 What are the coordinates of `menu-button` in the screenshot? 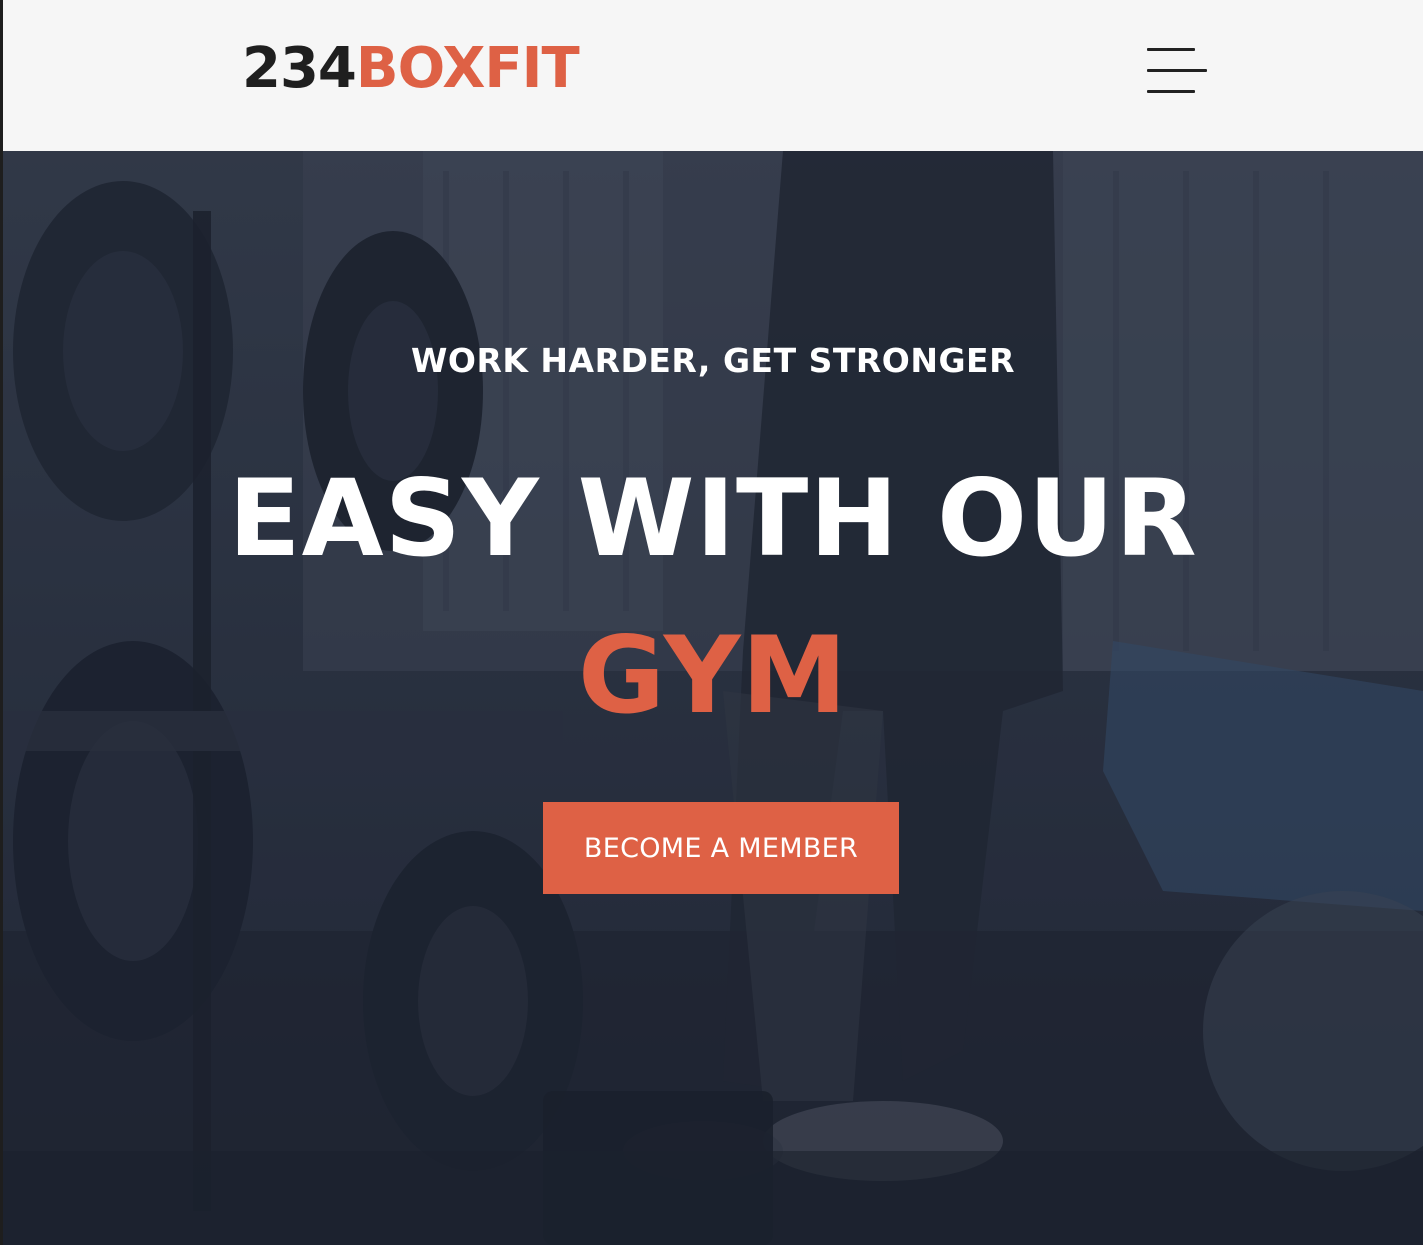 It's located at (1176, 71).